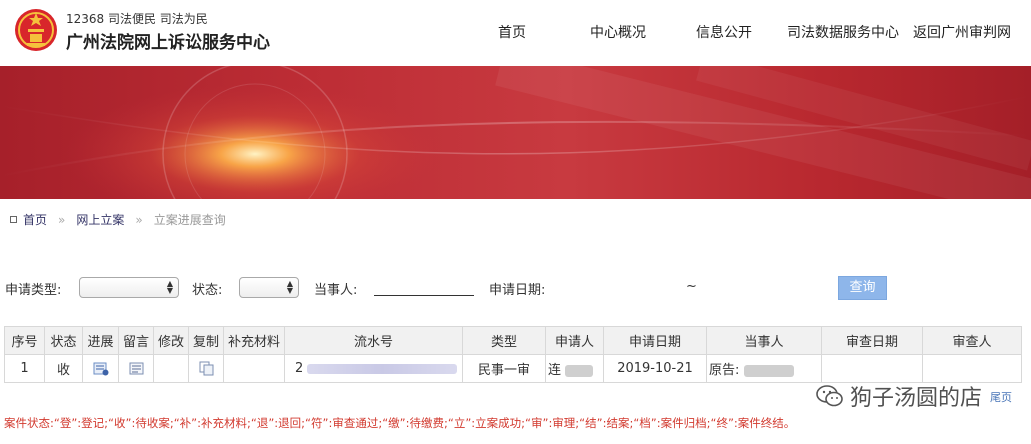  I want to click on cell-party: 原告:, so click(764, 368).